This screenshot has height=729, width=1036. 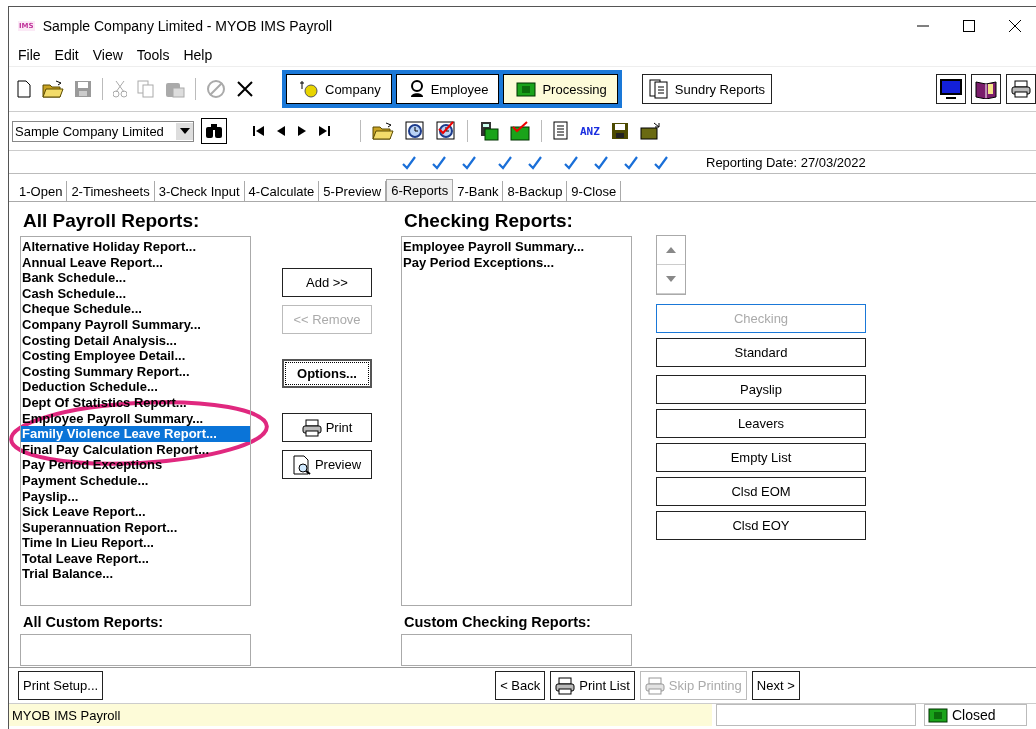 What do you see at coordinates (761, 389) in the screenshot?
I see `filter-button: Payslip` at bounding box center [761, 389].